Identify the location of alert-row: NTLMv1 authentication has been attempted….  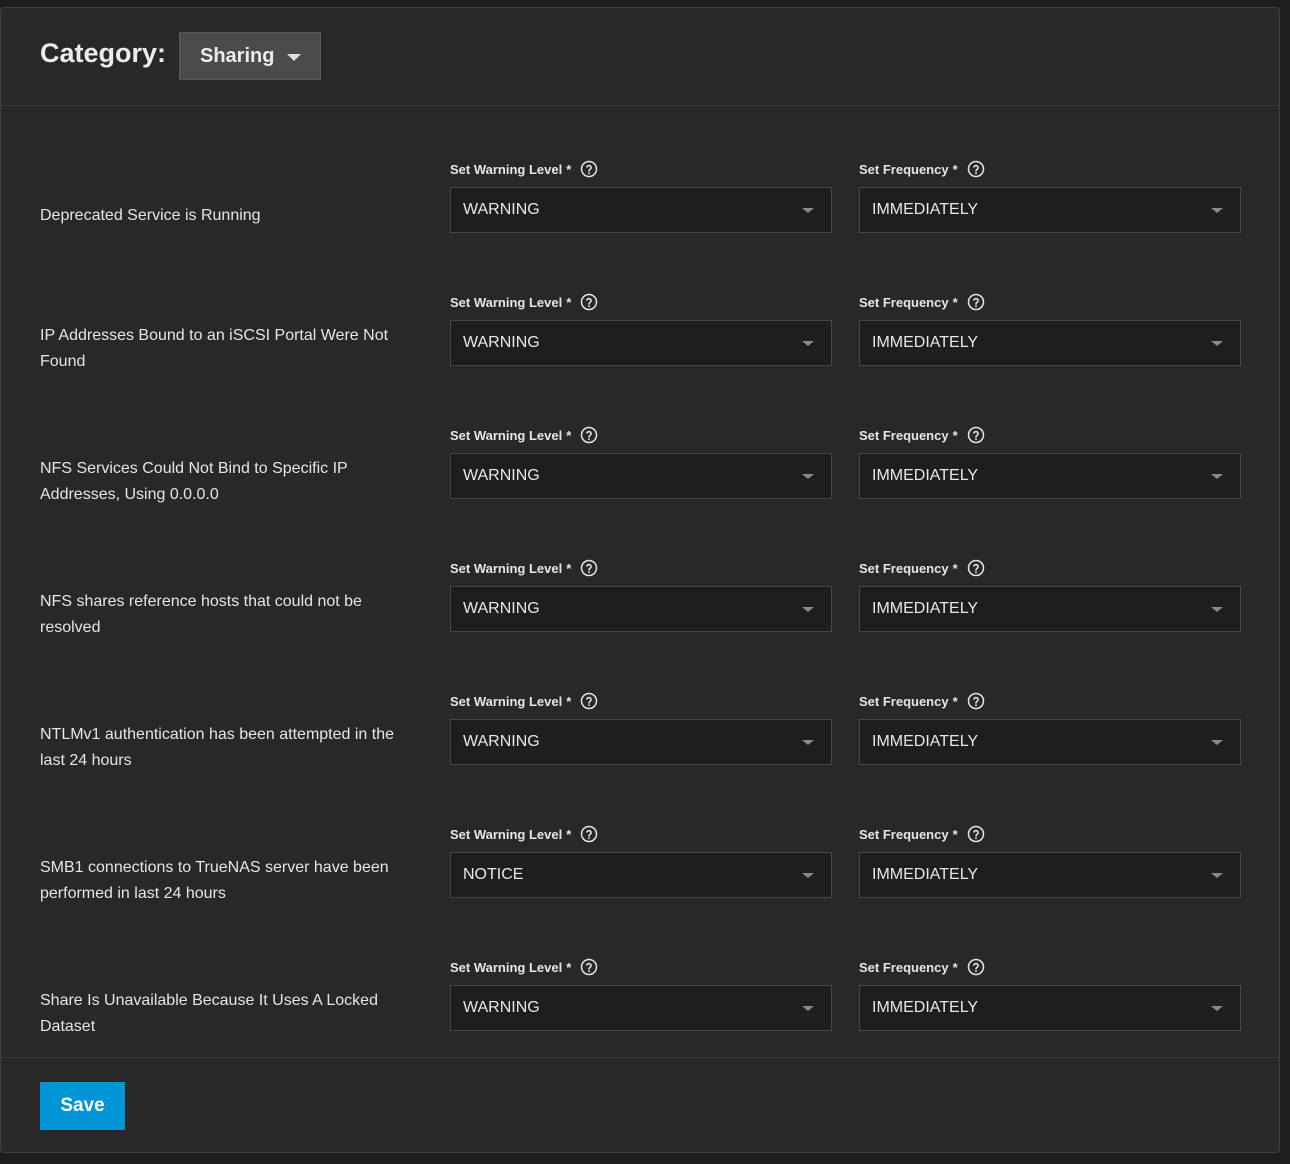
(640, 756).